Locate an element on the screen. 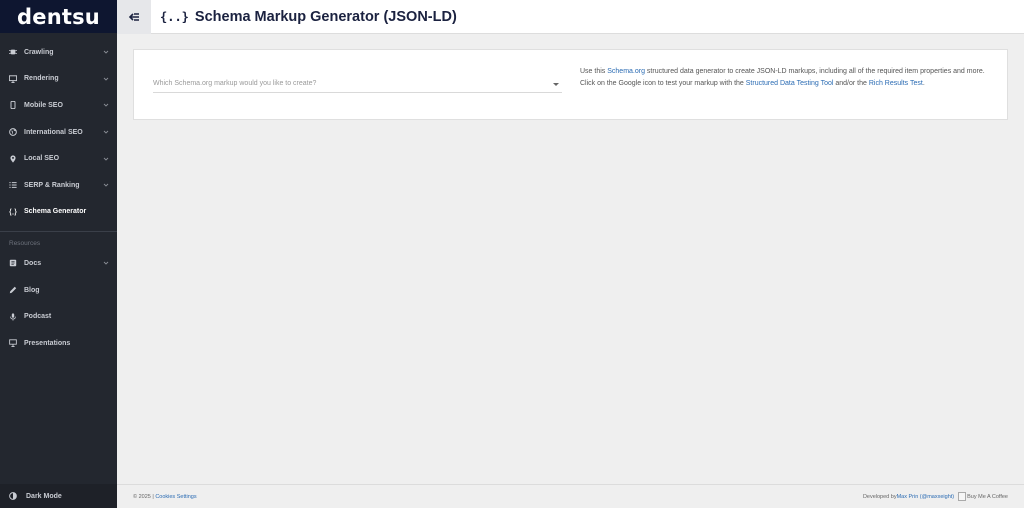  sidebar-item-crawling: Crawling is located at coordinates (58, 52).